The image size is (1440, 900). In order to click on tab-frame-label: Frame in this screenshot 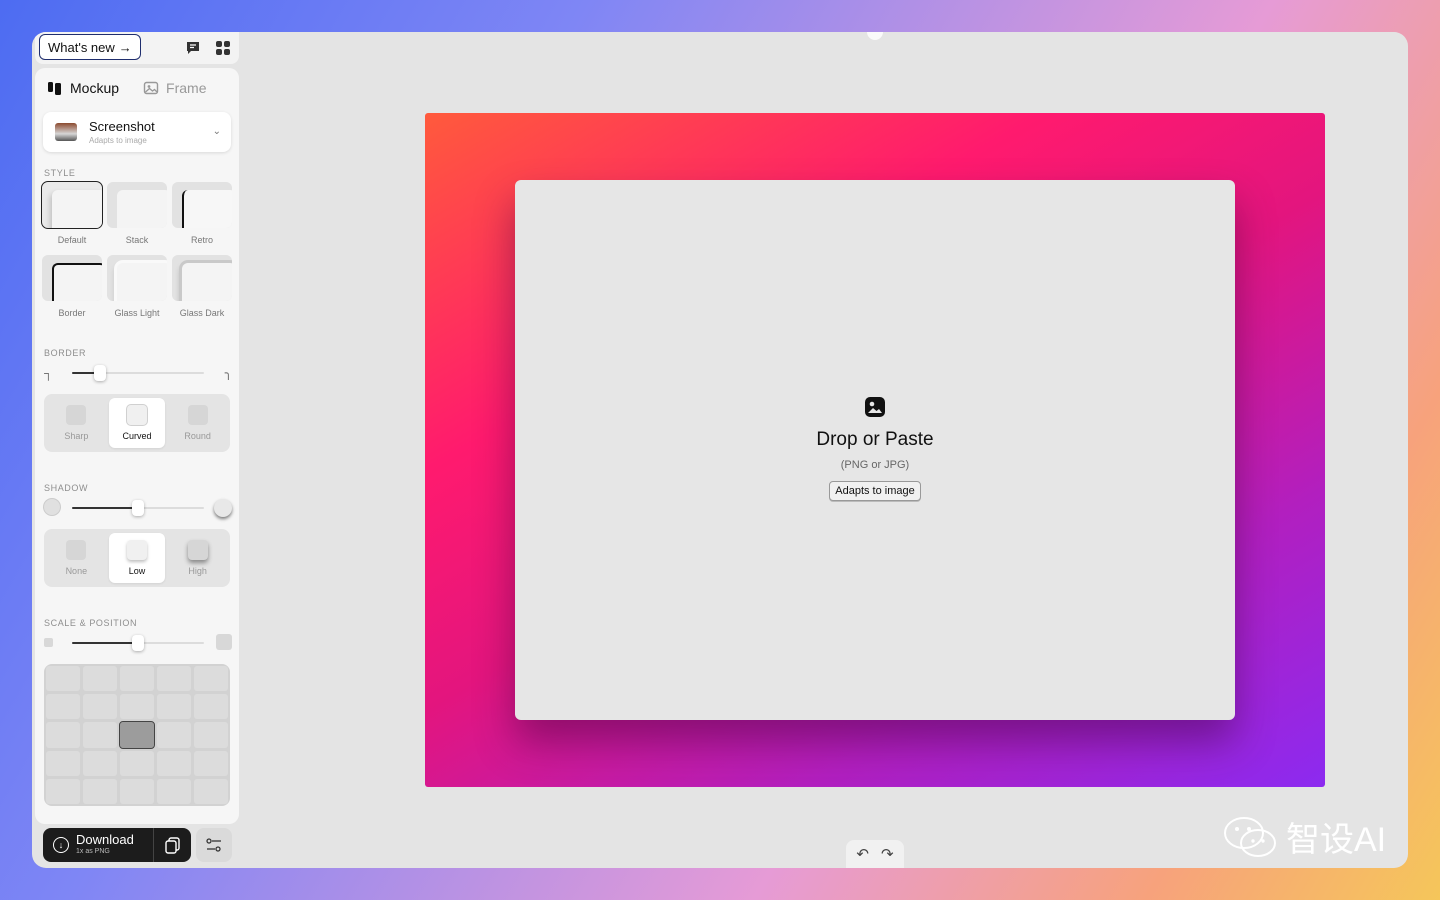, I will do `click(186, 88)`.